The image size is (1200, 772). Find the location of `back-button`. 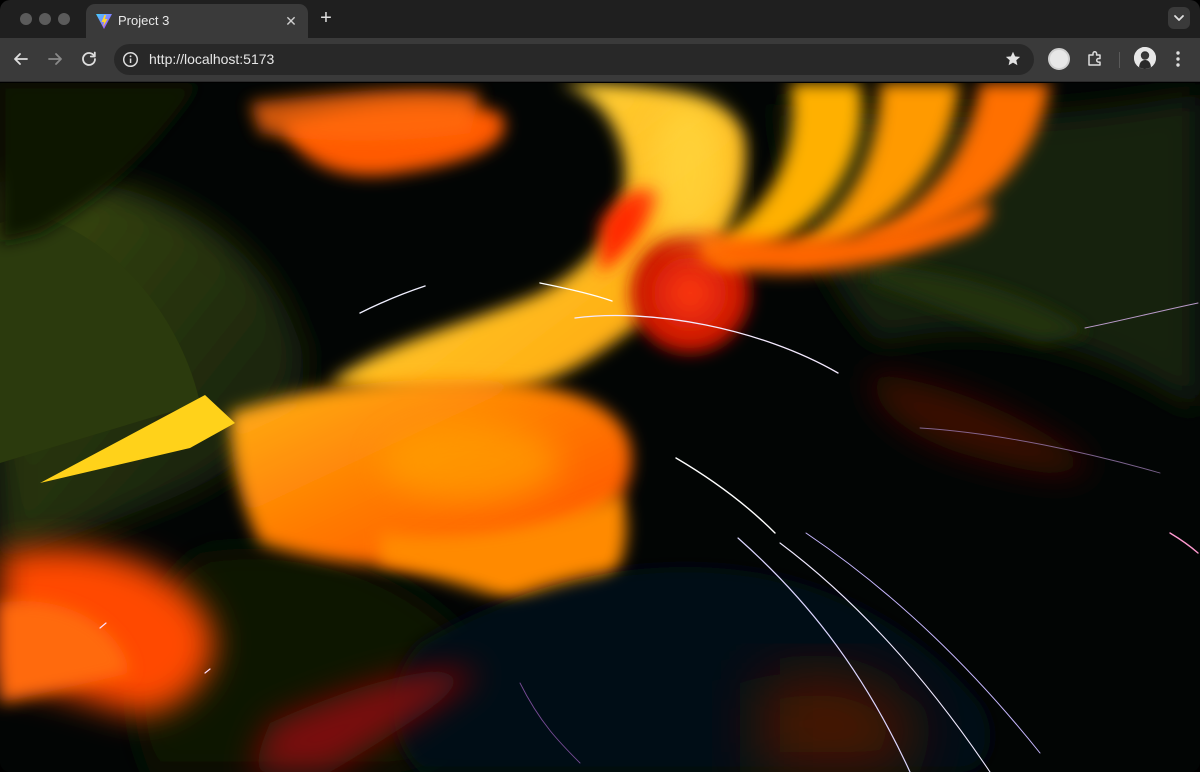

back-button is located at coordinates (21, 59).